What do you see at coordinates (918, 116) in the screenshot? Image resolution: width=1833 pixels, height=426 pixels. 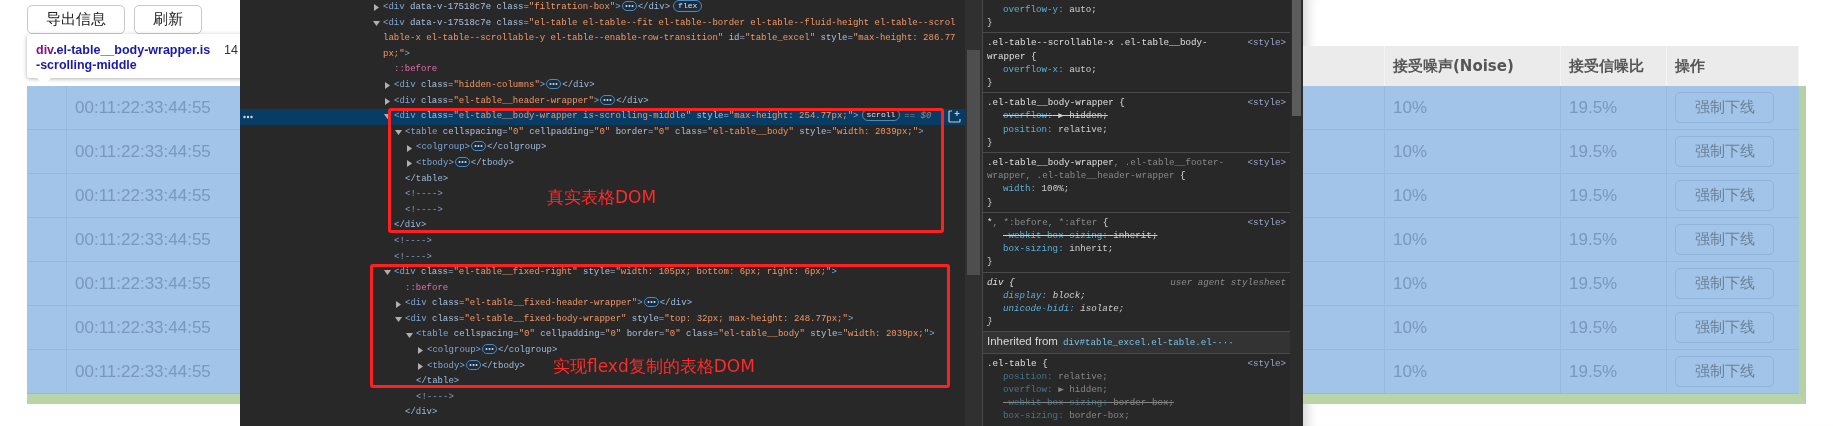 I see `console-reference: == $0` at bounding box center [918, 116].